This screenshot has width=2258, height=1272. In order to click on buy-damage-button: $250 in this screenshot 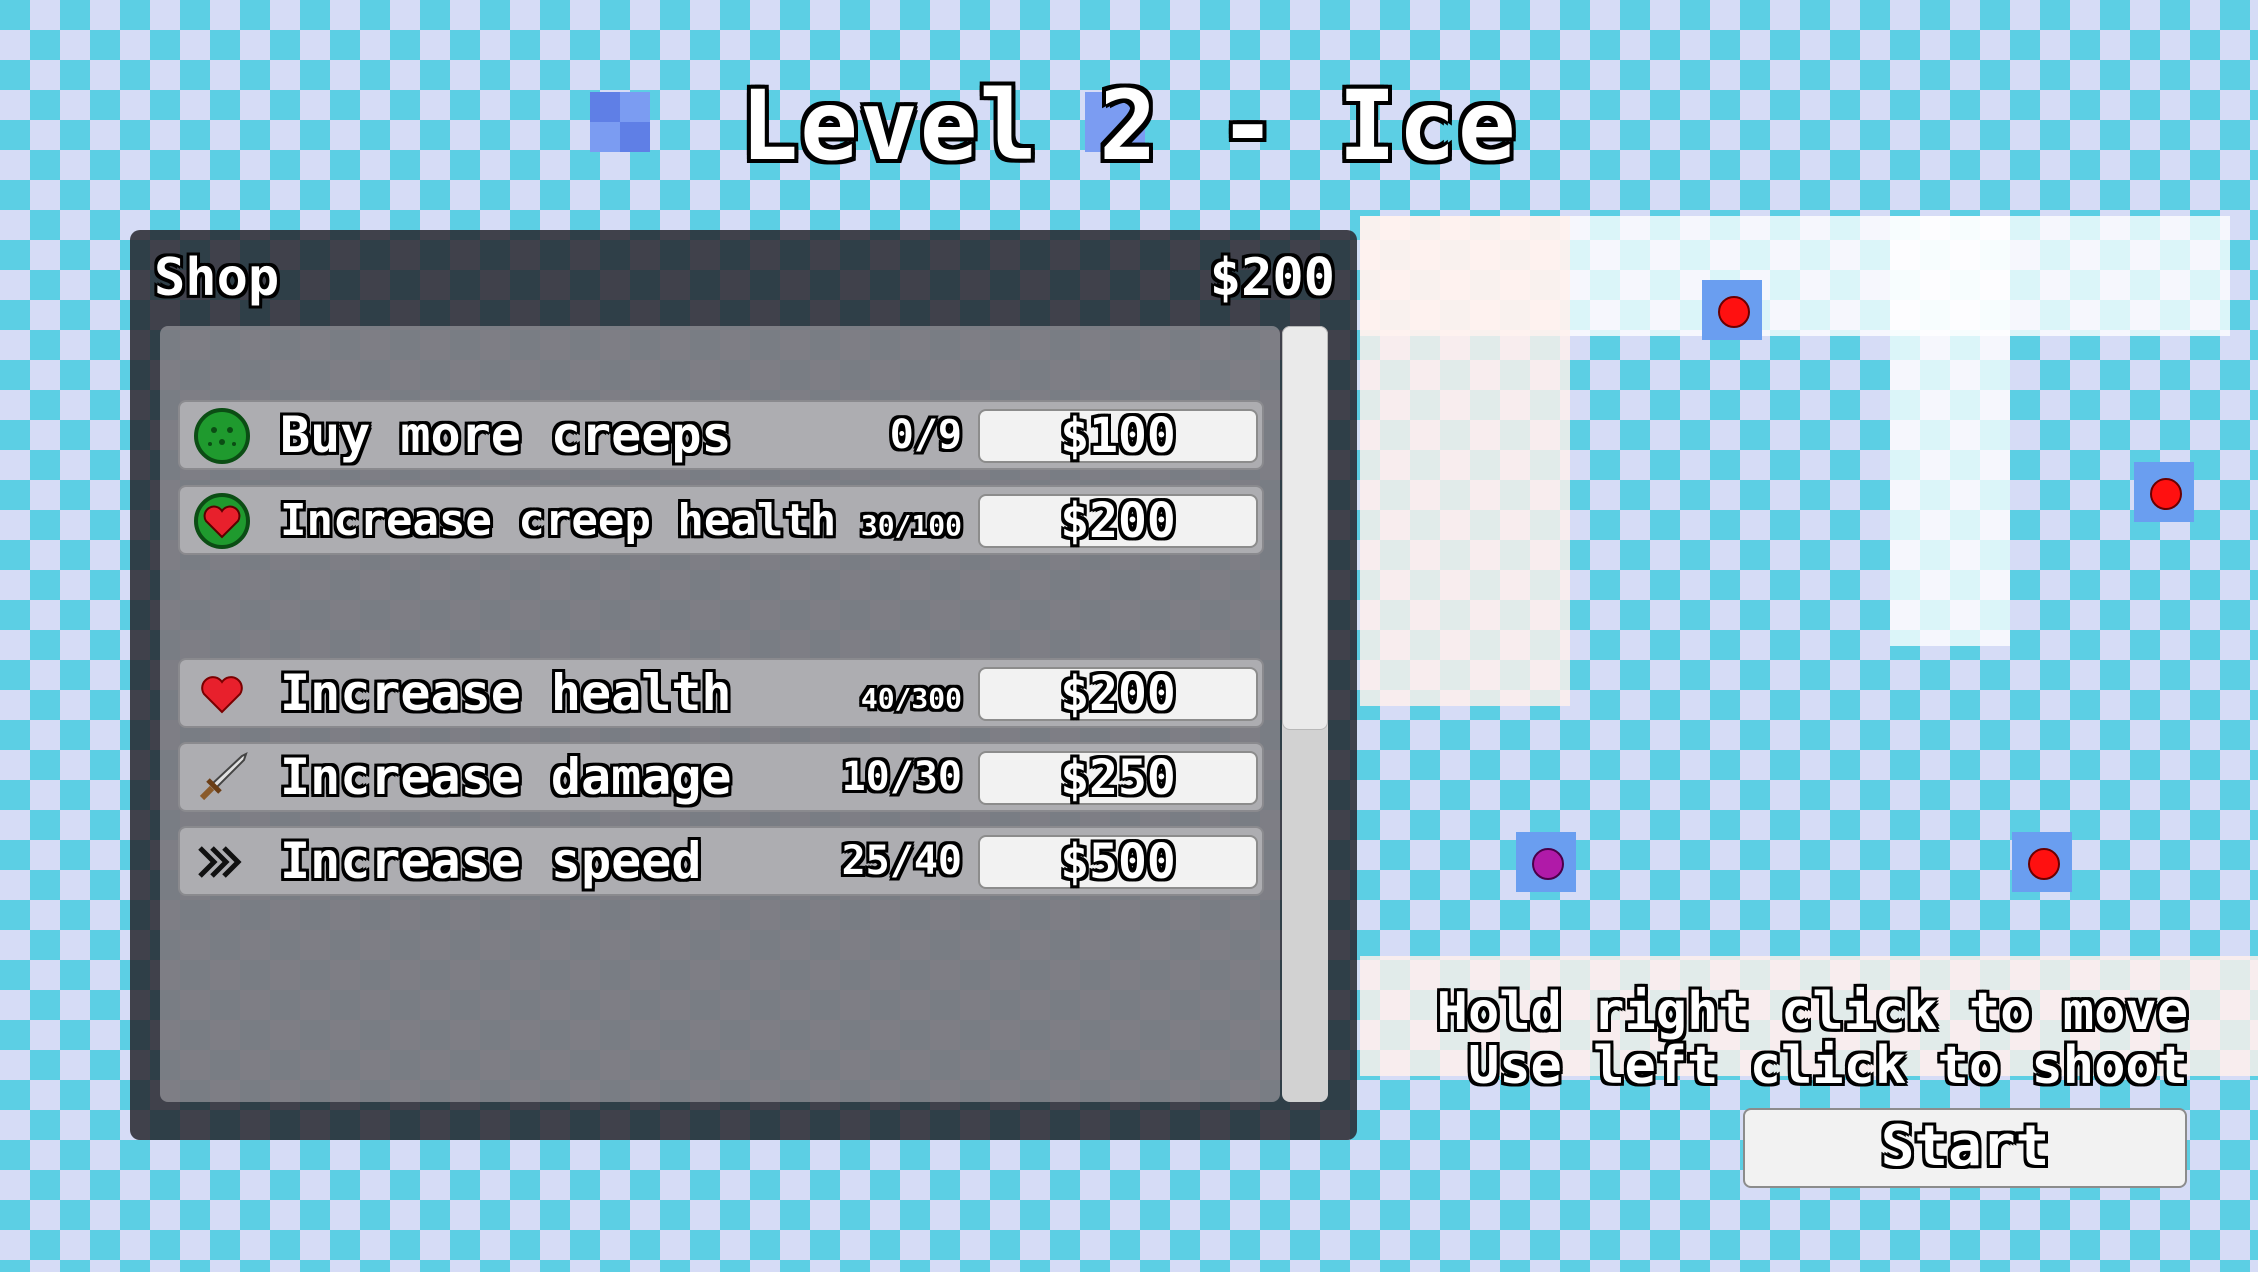, I will do `click(1118, 778)`.